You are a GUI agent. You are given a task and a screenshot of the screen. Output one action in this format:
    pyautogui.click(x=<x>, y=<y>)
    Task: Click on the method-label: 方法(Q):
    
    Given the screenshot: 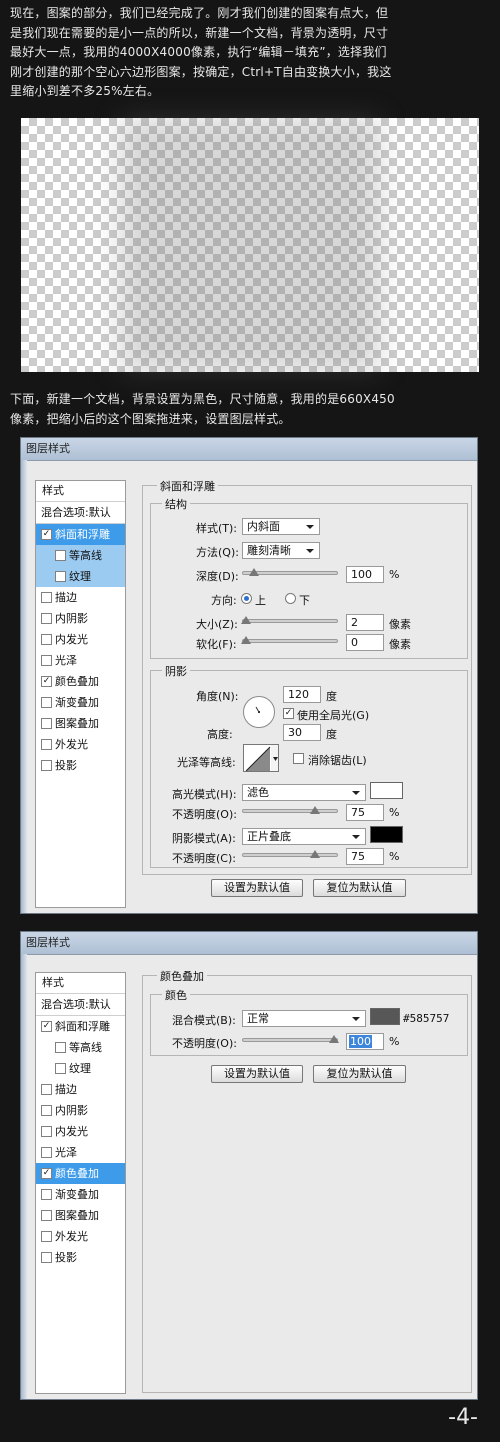 What is the action you would take?
    pyautogui.click(x=217, y=552)
    